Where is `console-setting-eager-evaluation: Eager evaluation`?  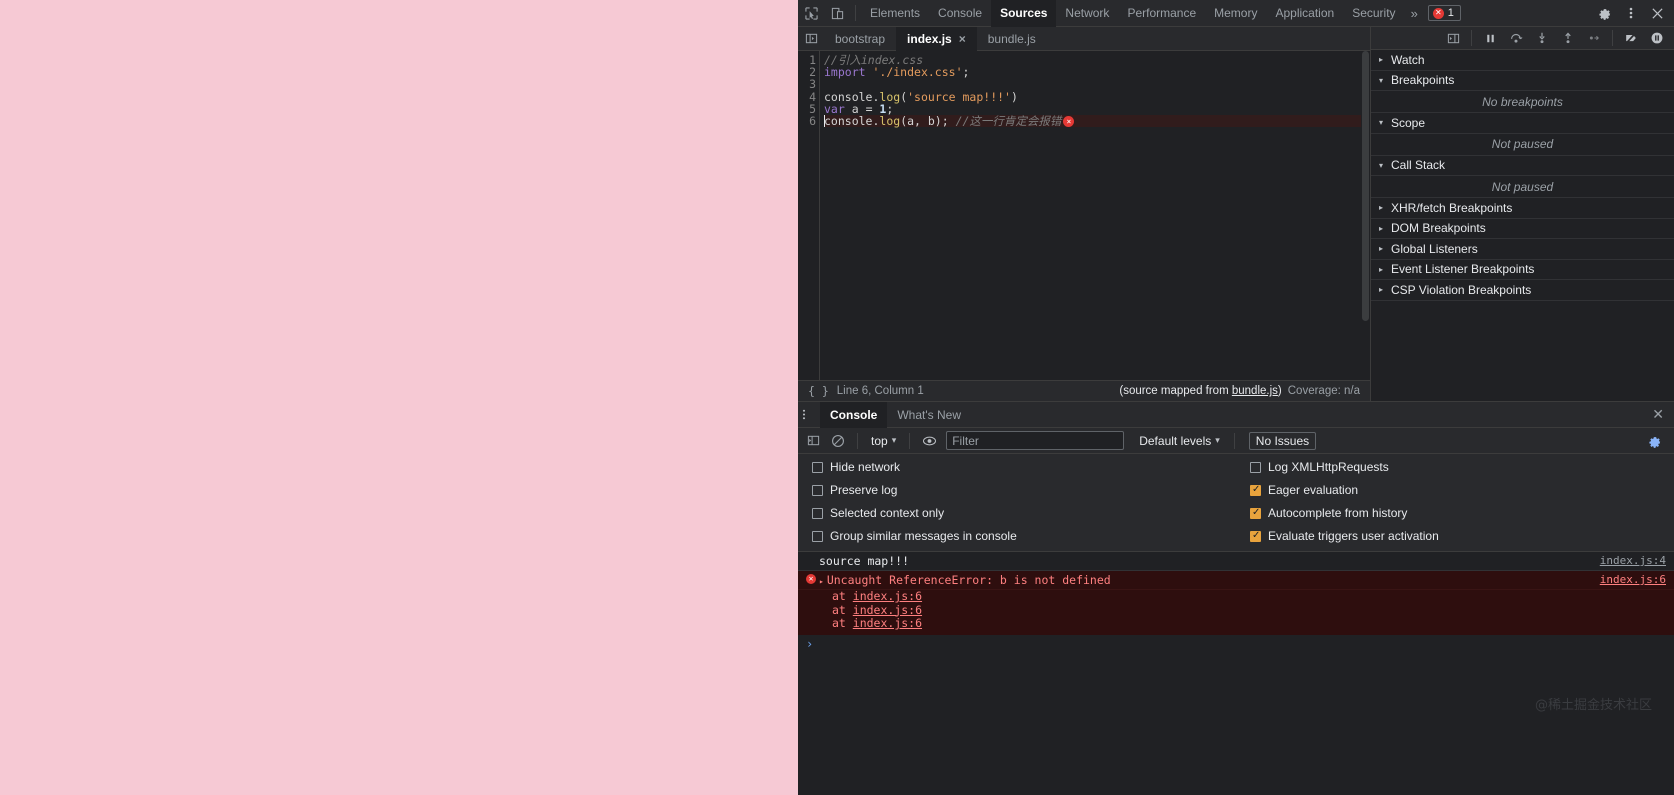
console-setting-eager-evaluation: Eager evaluation is located at coordinates (1462, 490).